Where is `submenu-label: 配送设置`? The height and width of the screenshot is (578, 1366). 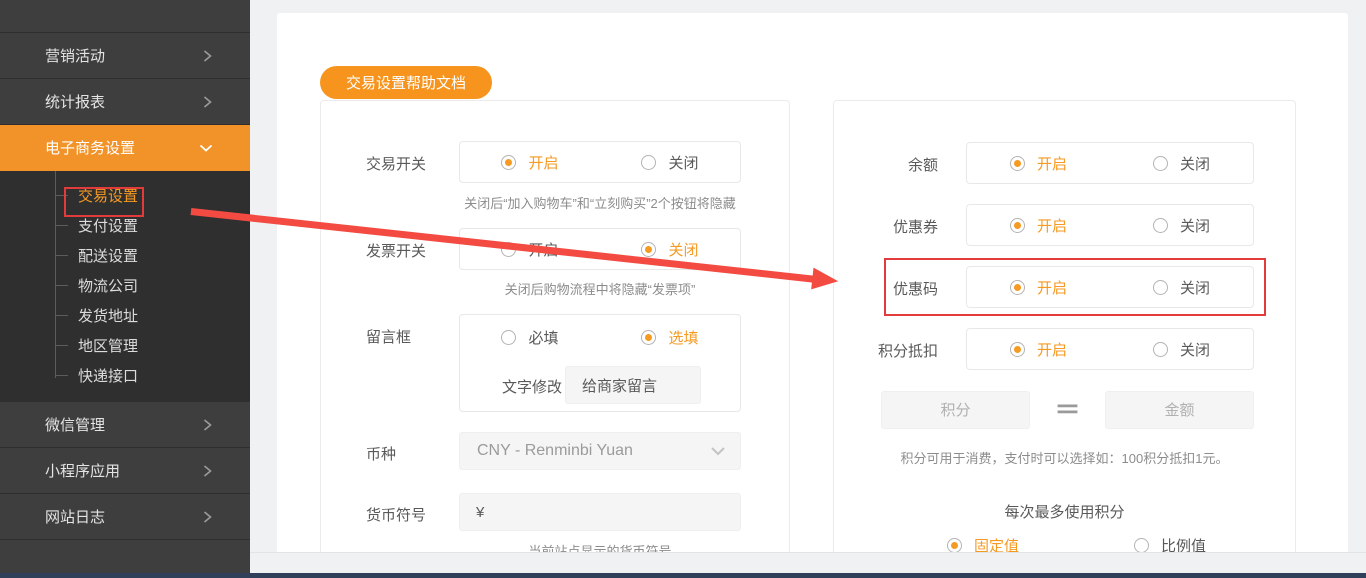
submenu-label: 配送设置 is located at coordinates (108, 256).